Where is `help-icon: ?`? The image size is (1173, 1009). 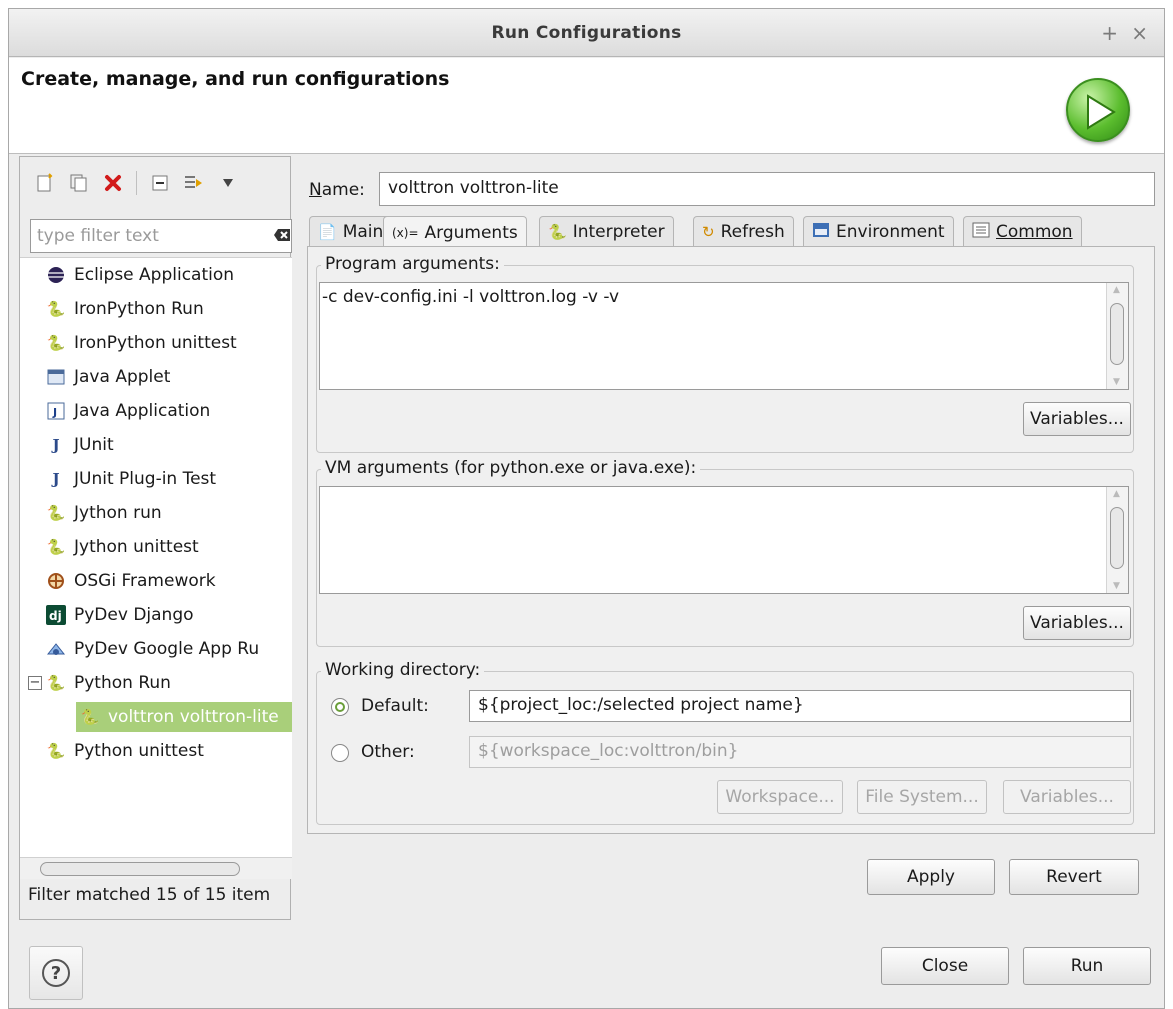
help-icon: ? is located at coordinates (56, 973).